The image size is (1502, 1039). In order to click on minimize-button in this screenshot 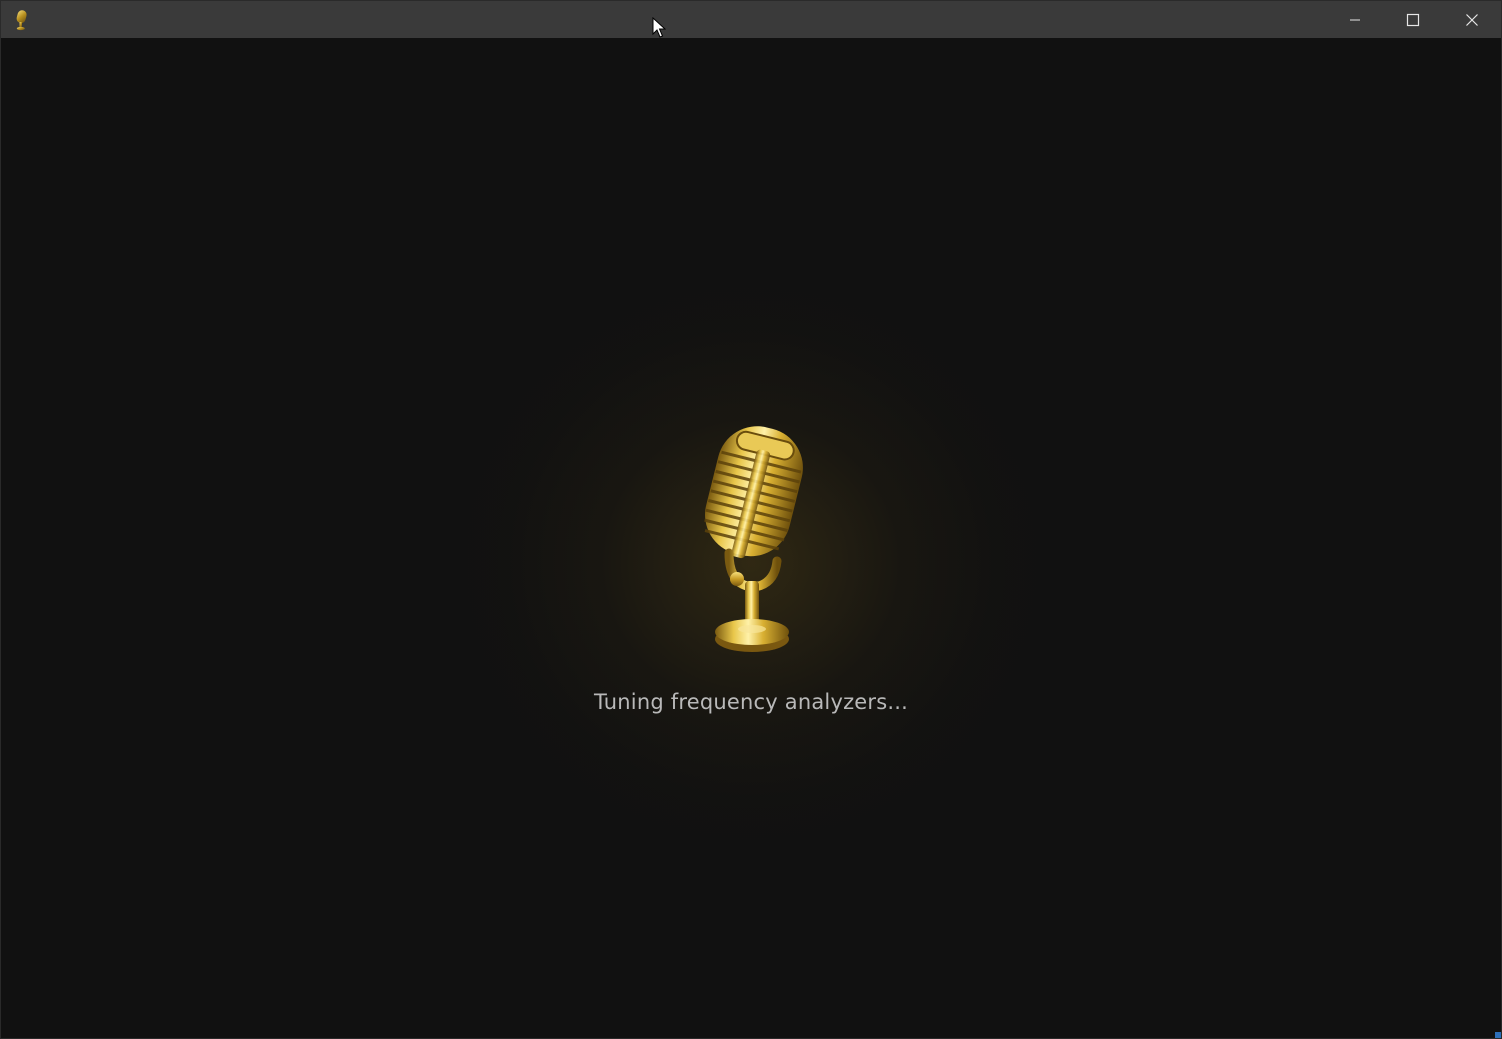, I will do `click(1355, 19)`.